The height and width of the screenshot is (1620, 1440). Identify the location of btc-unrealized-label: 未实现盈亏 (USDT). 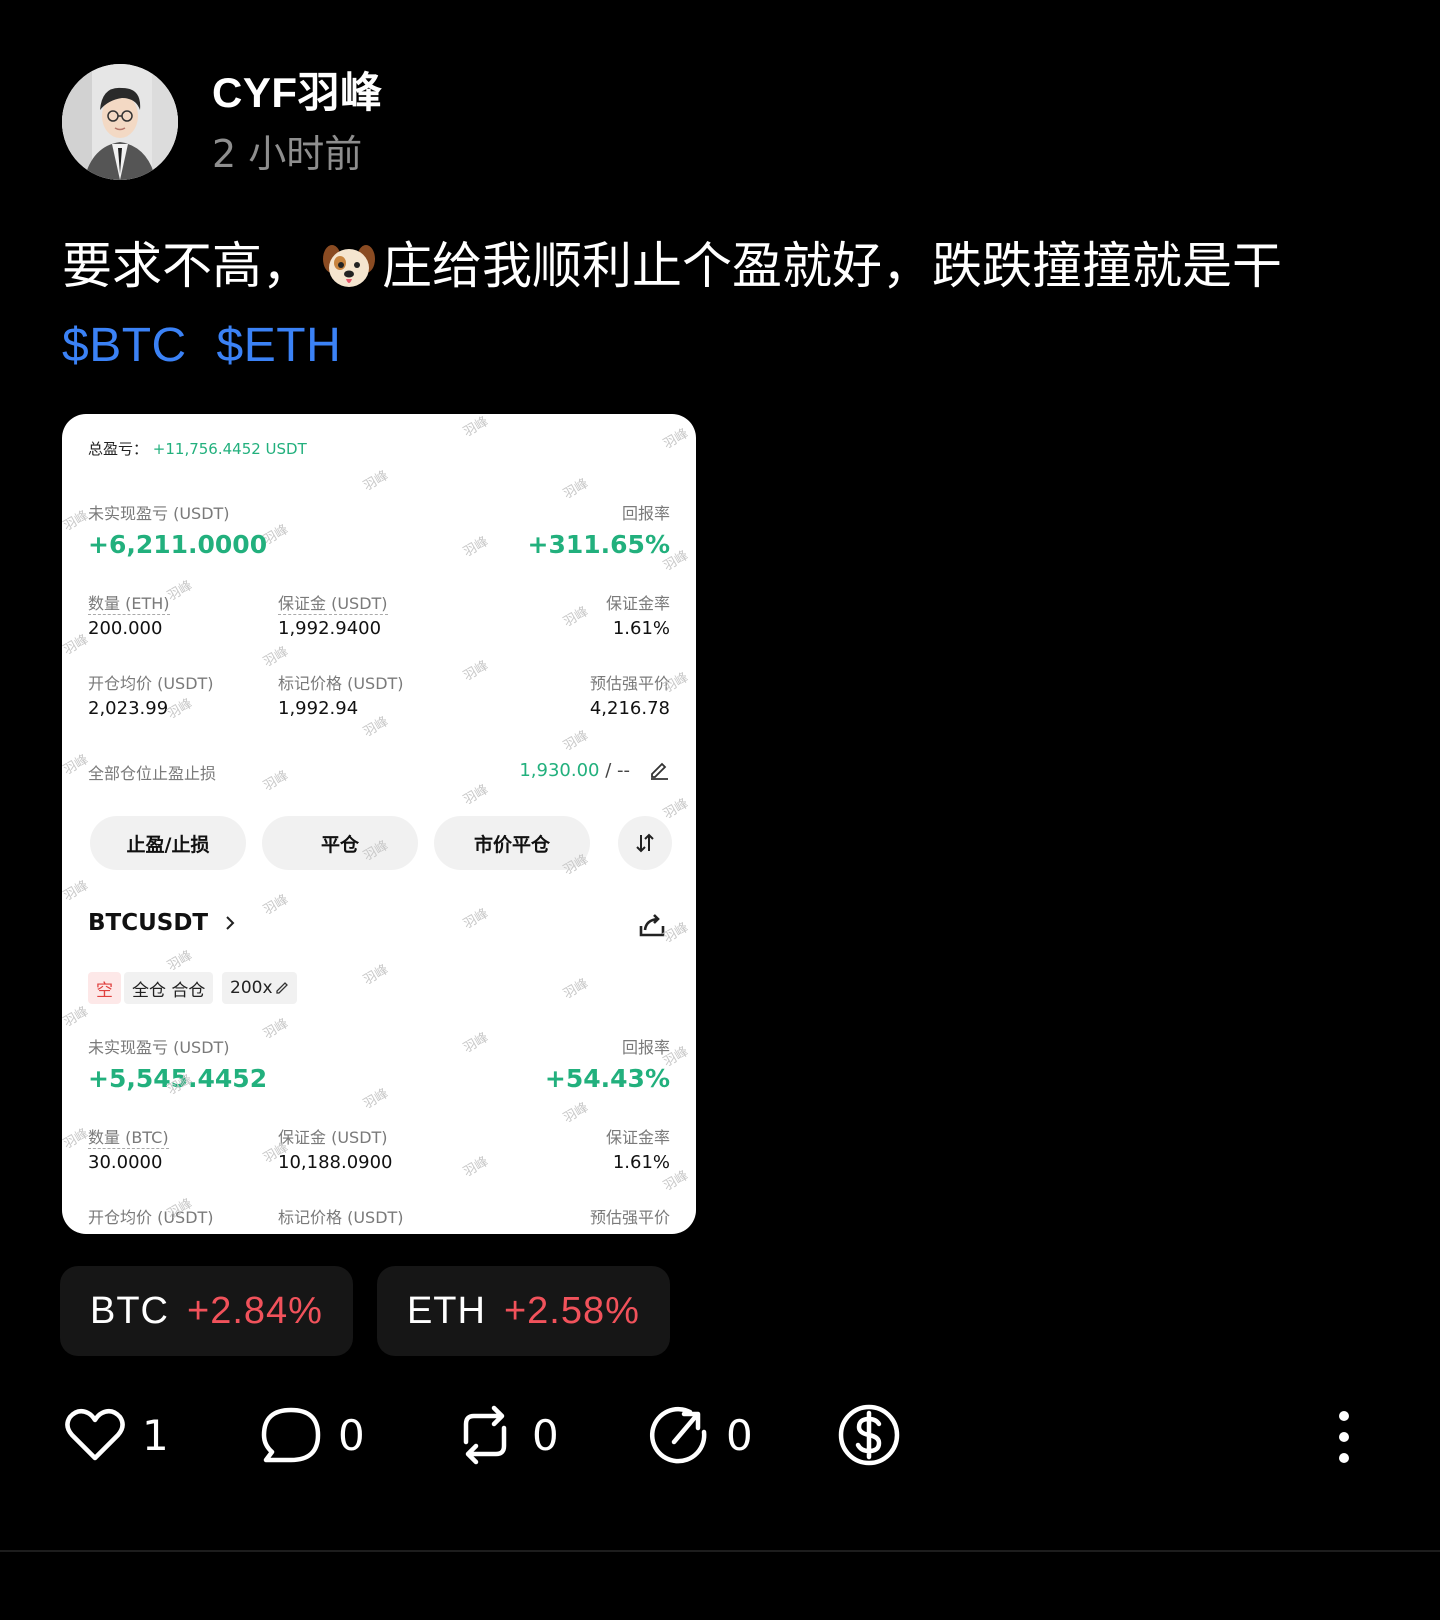
(159, 1047).